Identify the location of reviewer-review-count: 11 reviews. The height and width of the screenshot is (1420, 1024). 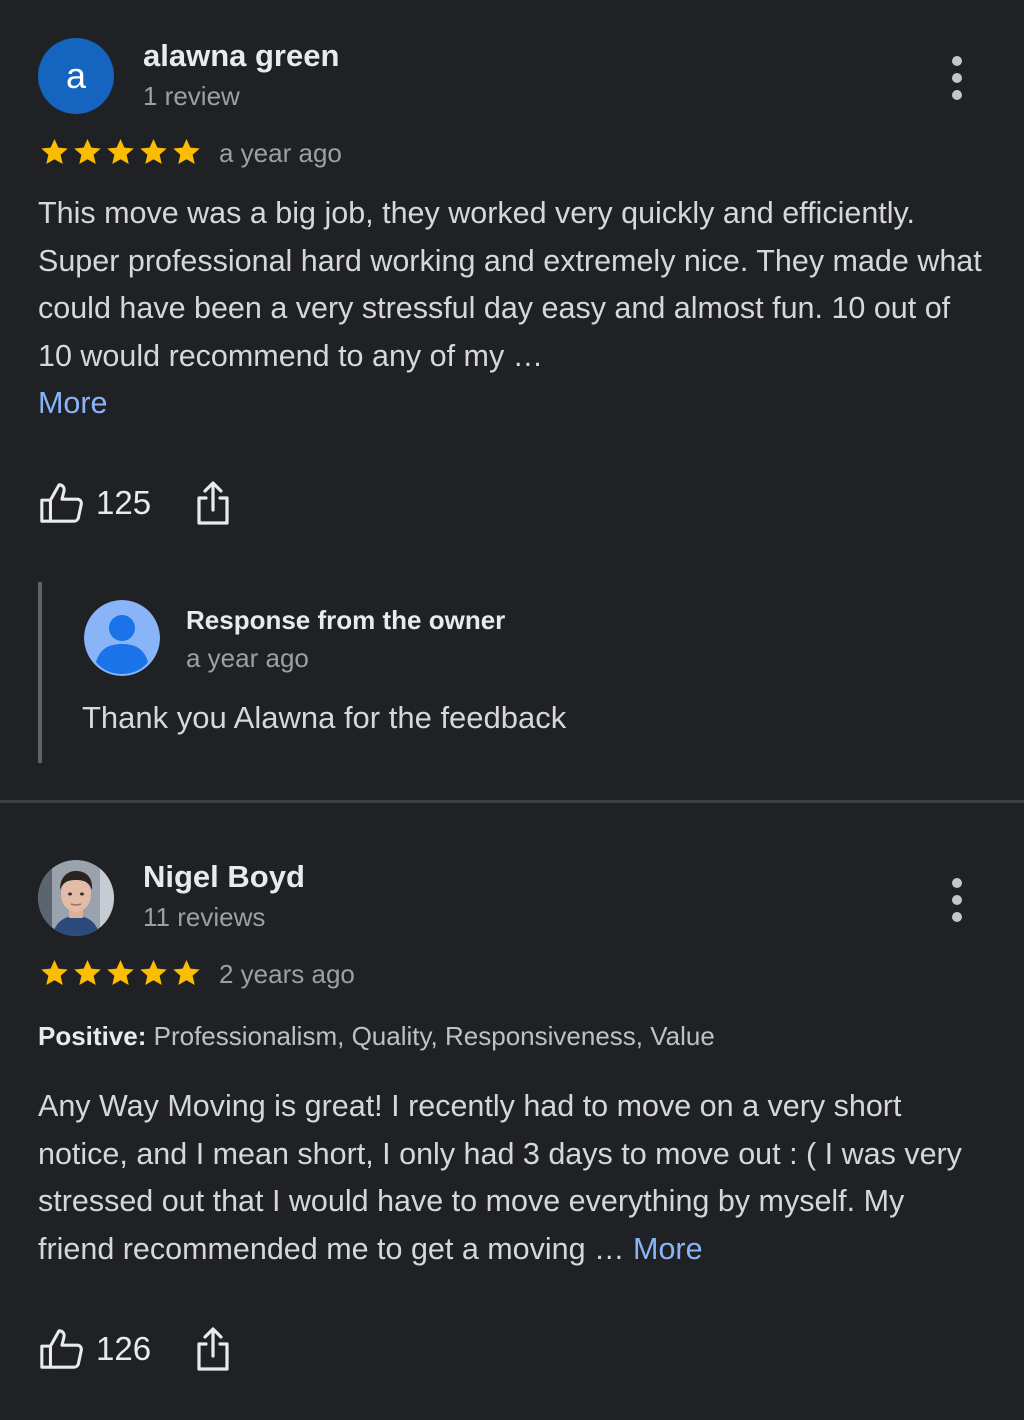
(204, 917).